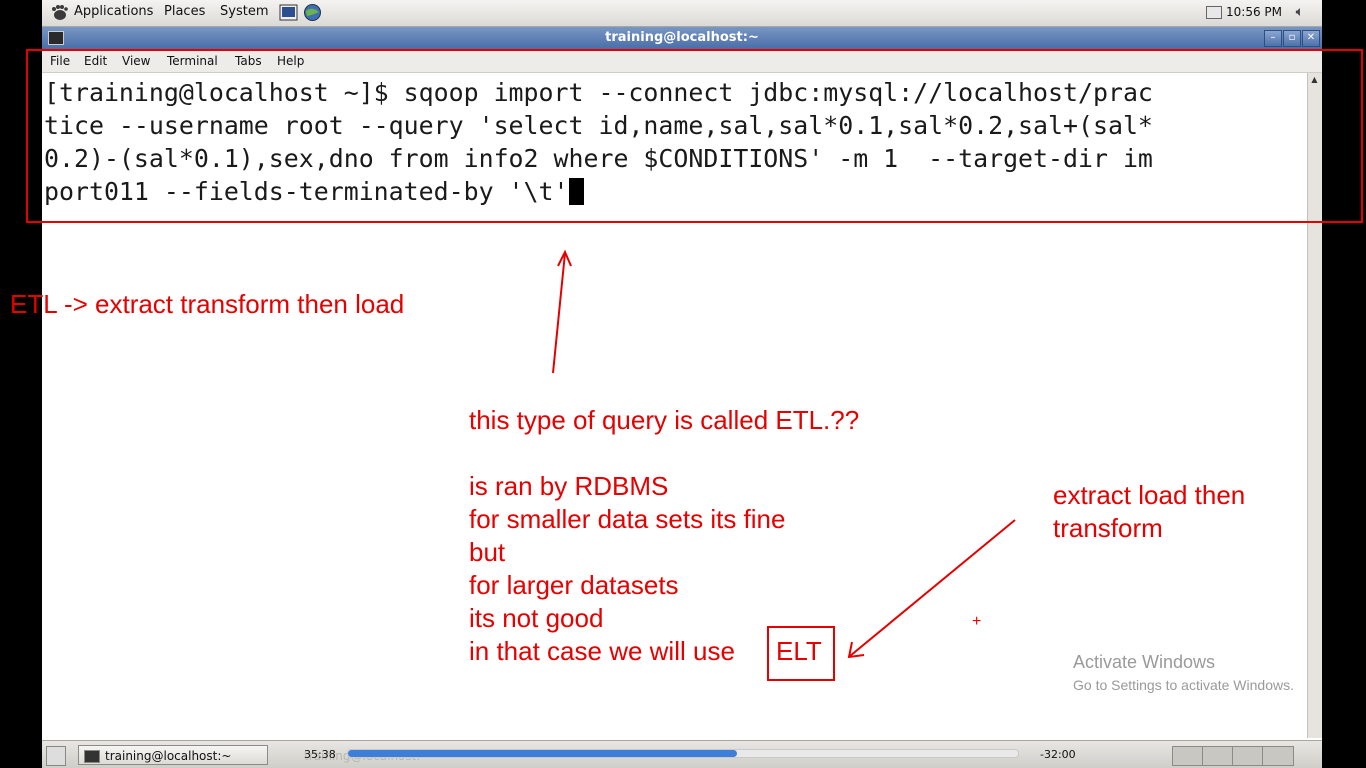 Image resolution: width=1366 pixels, height=768 pixels. I want to click on elt-definition-line: transform, so click(1108, 528).